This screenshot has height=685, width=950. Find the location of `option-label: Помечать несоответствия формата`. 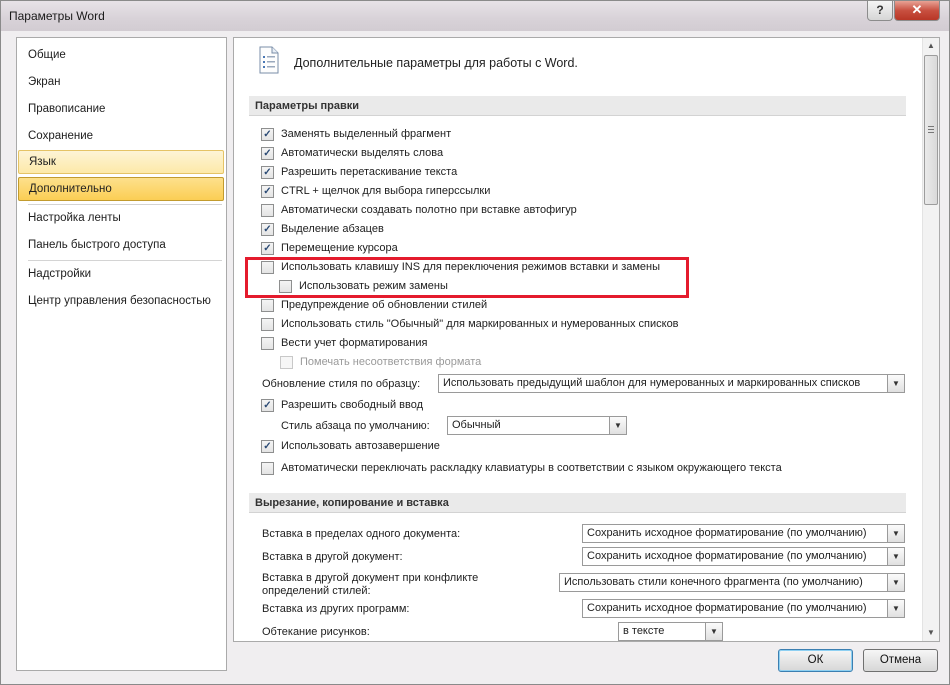

option-label: Помечать несоответствия формата is located at coordinates (391, 362).